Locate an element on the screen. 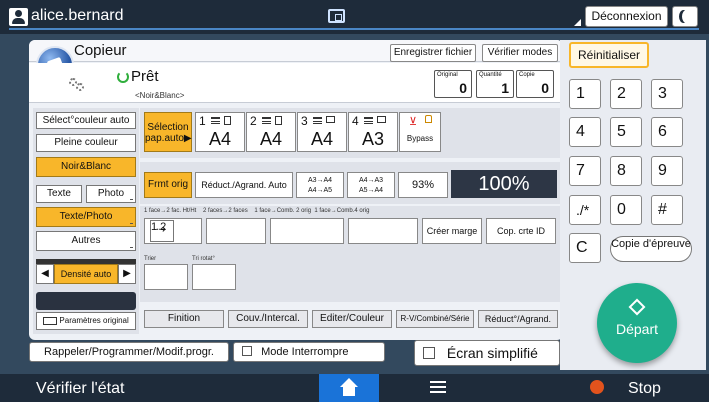  home-icon is located at coordinates (349, 382).